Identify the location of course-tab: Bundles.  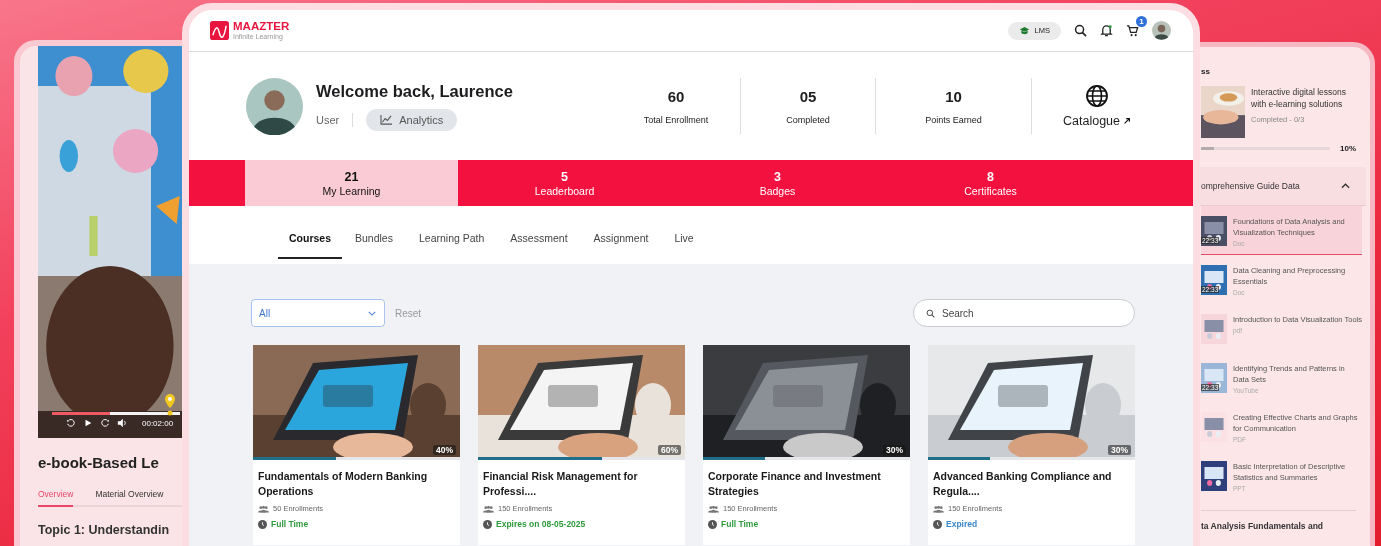
(374, 236).